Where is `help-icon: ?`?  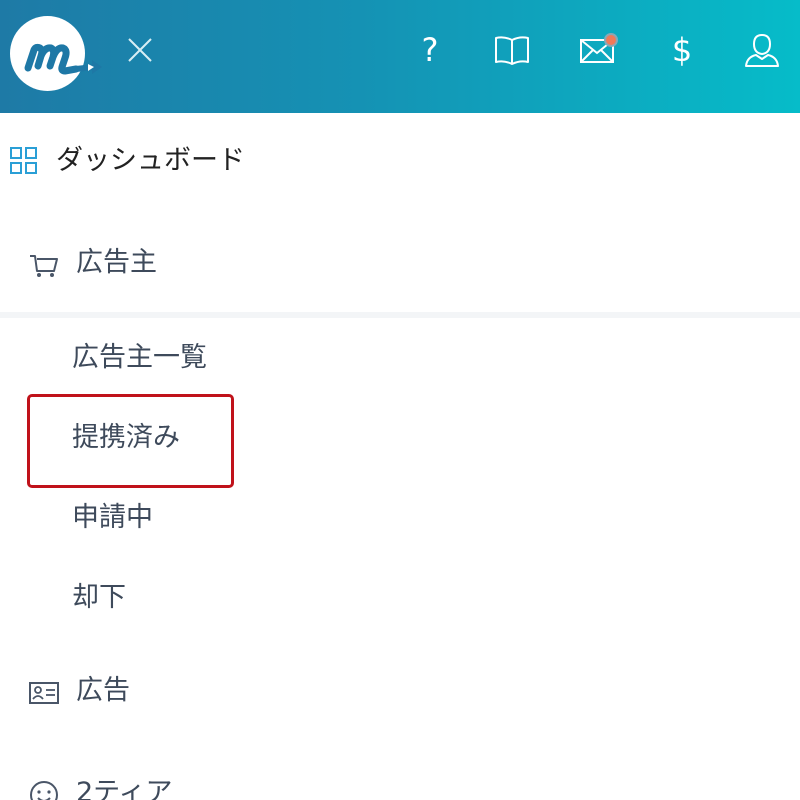
help-icon: ? is located at coordinates (430, 50).